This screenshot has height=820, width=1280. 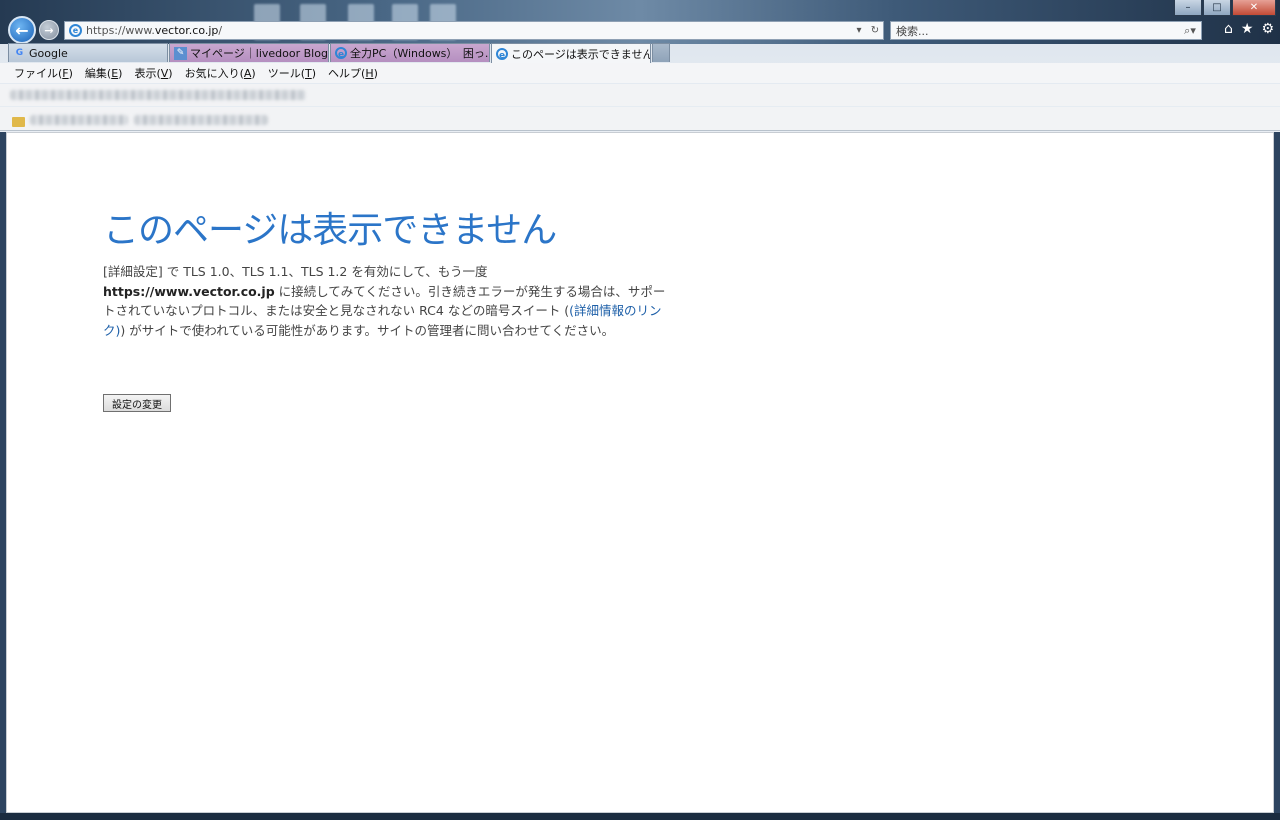 What do you see at coordinates (875, 30) in the screenshot?
I see `refresh-icon: ↻` at bounding box center [875, 30].